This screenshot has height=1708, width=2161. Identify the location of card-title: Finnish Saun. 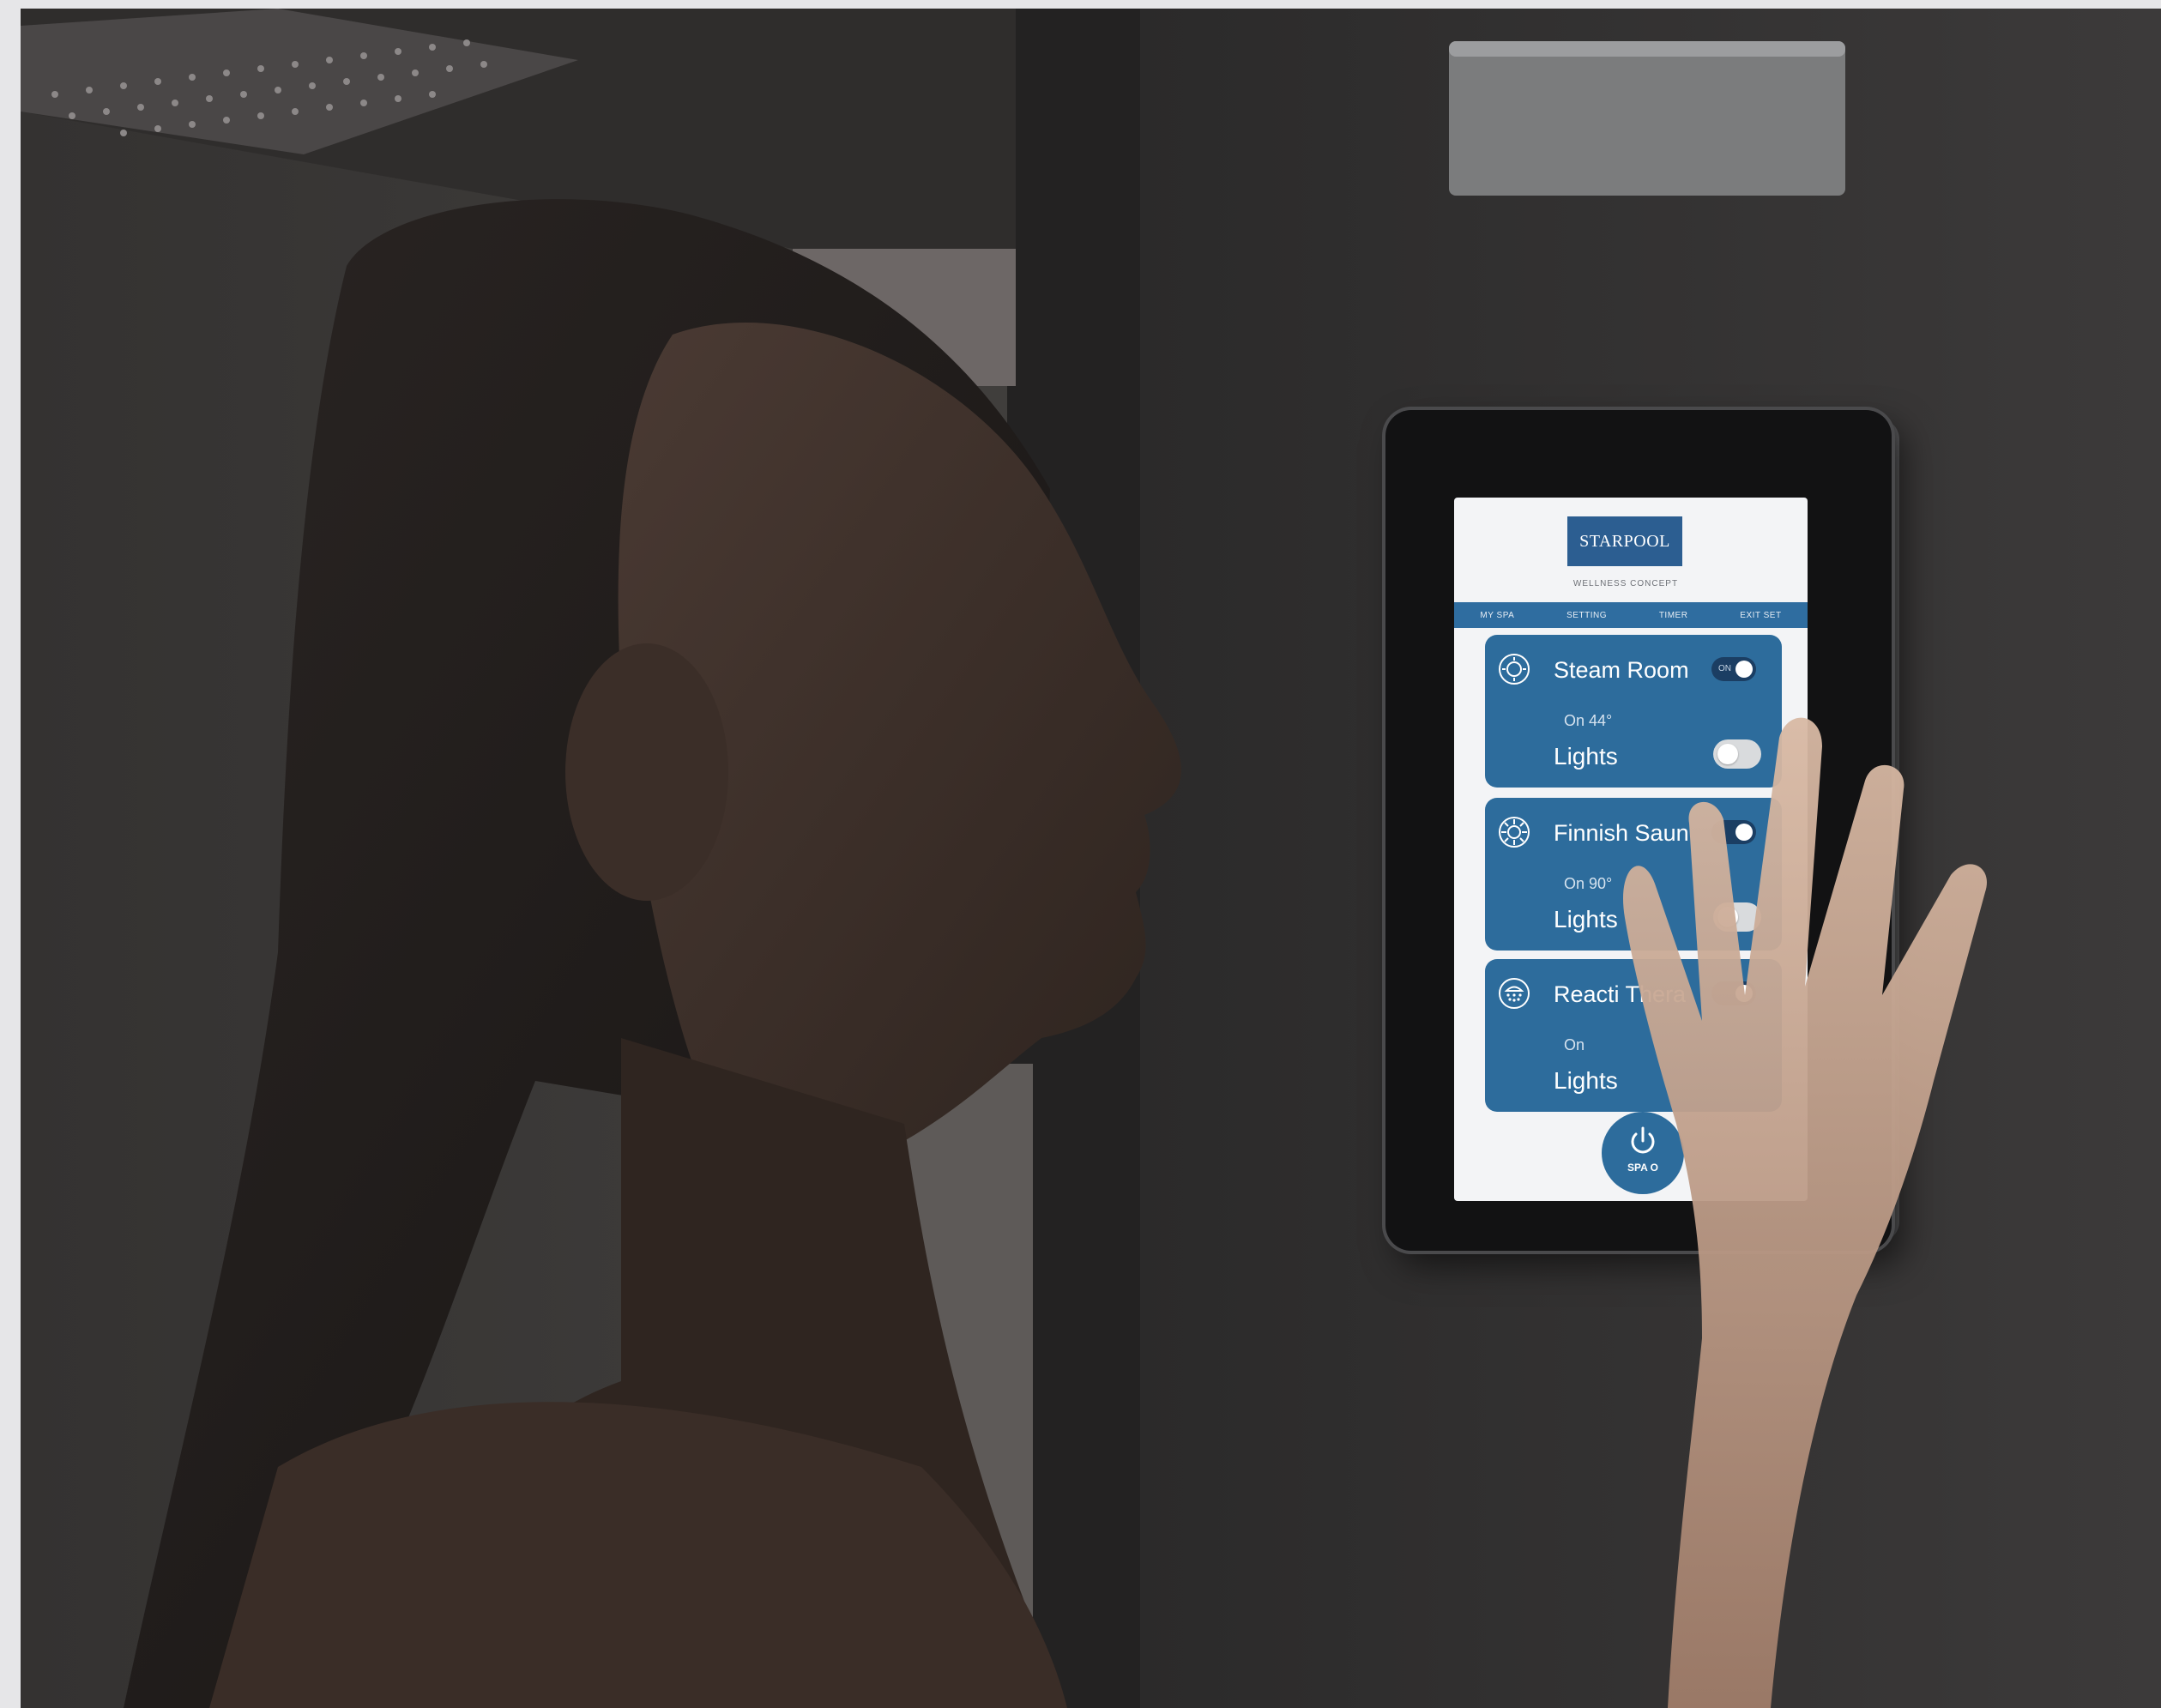
(1622, 833).